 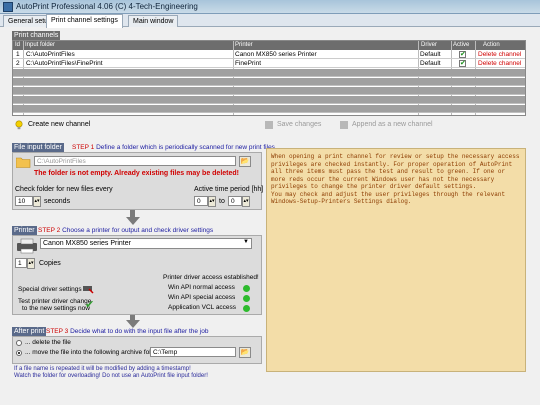 I want to click on step2-tag: Printer, so click(x=24, y=230).